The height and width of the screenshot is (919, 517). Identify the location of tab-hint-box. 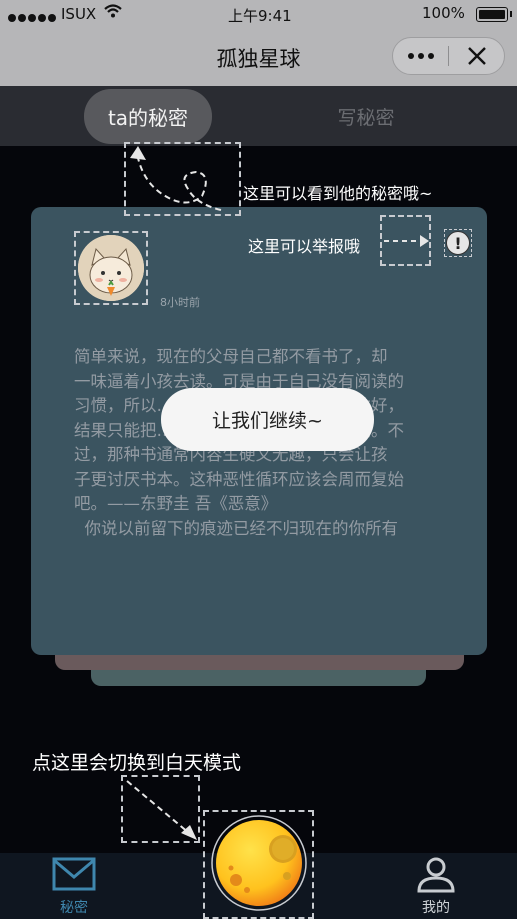
(182, 179).